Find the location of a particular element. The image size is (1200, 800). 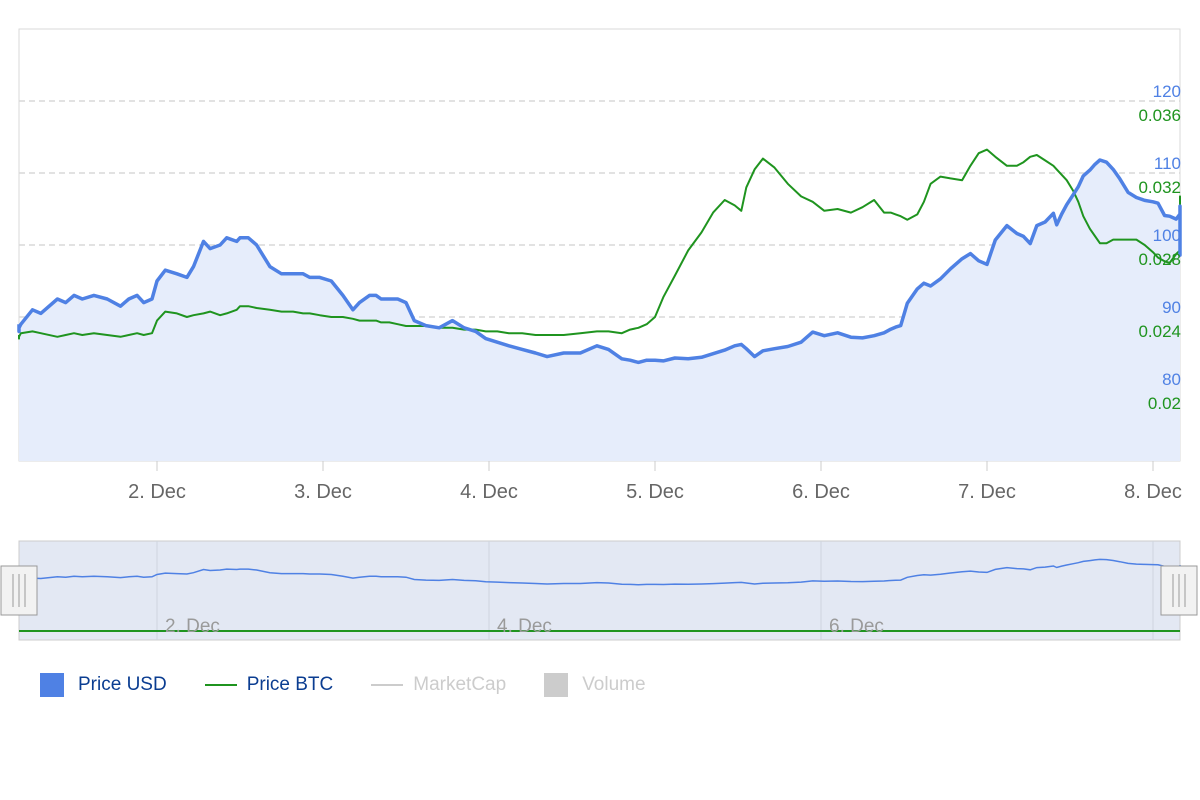

legend-label: MarketCap is located at coordinates (460, 684).